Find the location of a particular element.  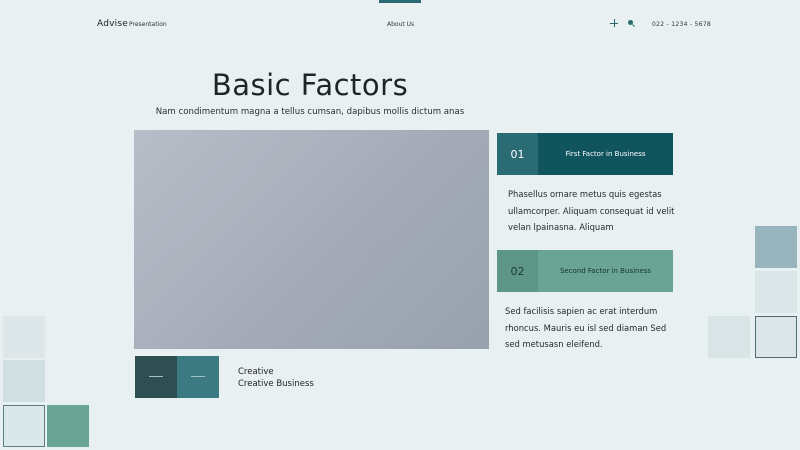

creative-label: Creative is located at coordinates (256, 372).